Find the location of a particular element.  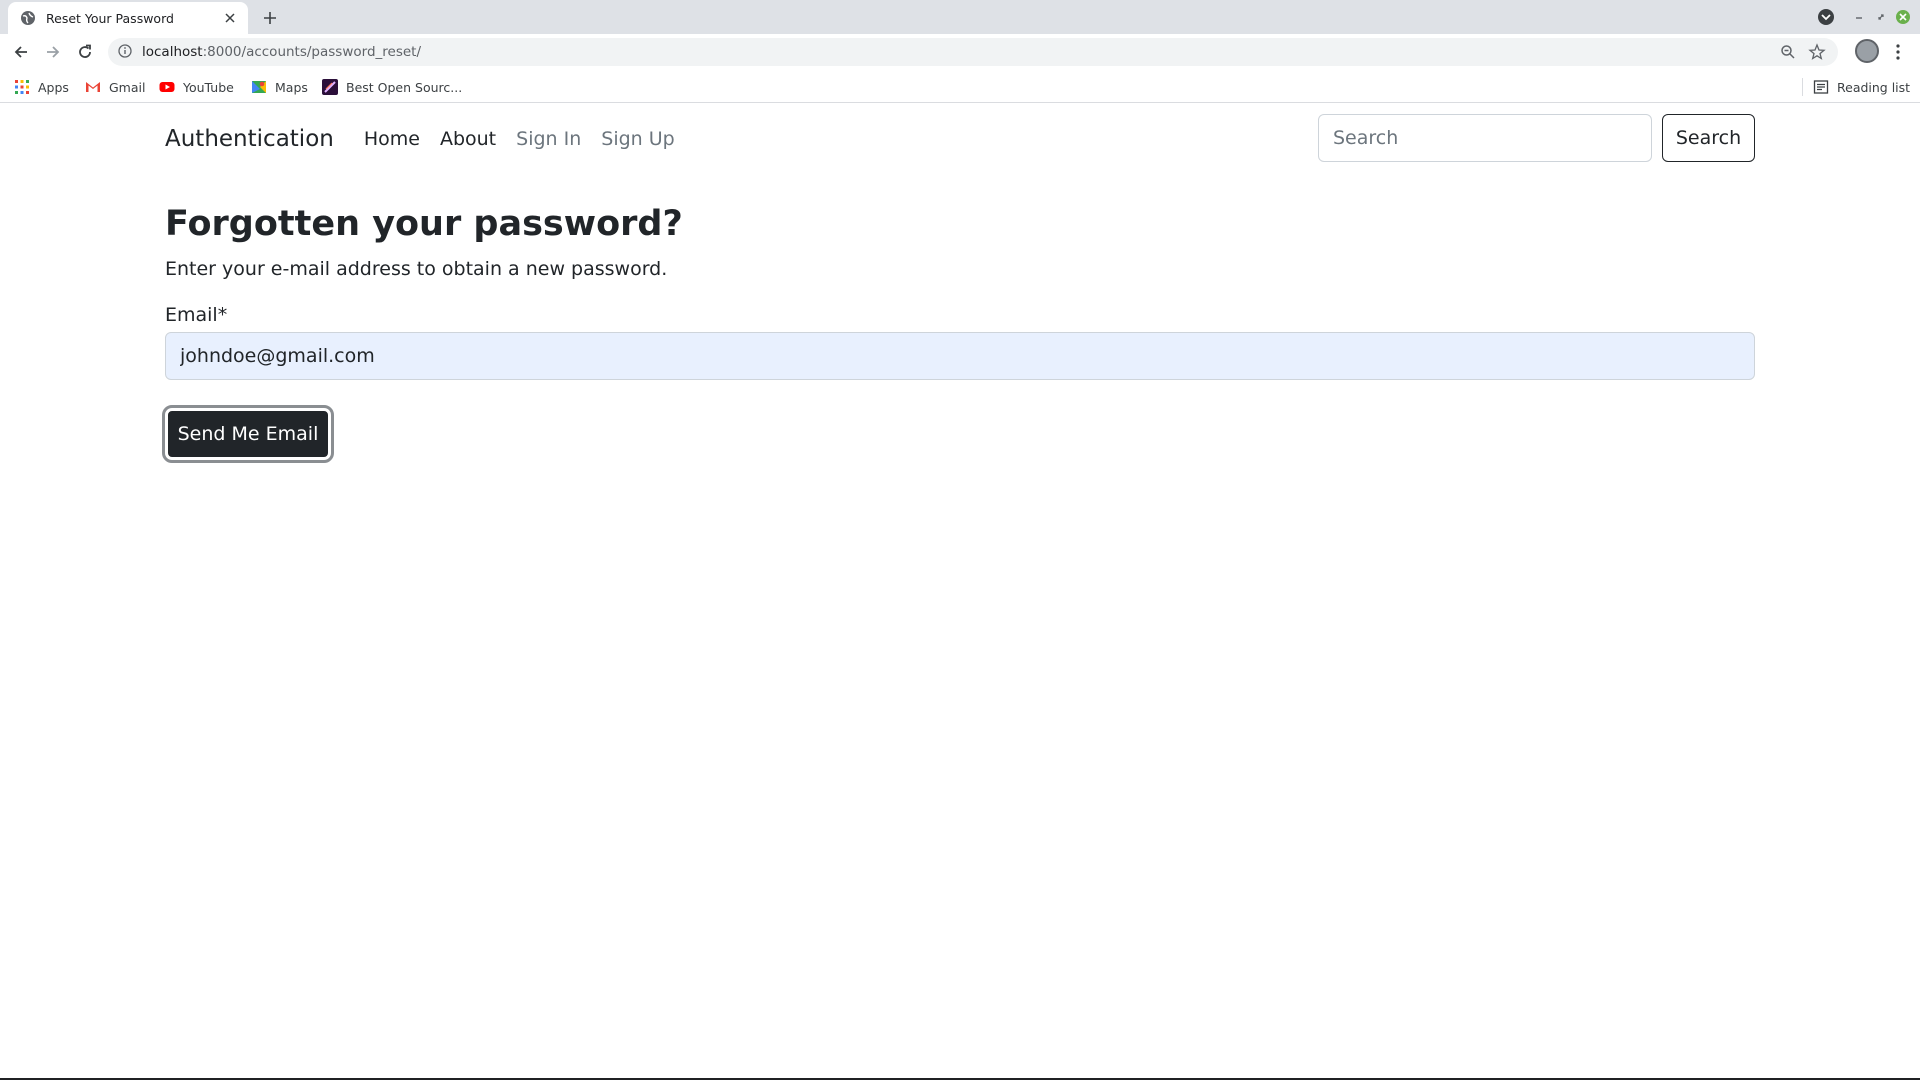

youtube-icon is located at coordinates (167, 87).